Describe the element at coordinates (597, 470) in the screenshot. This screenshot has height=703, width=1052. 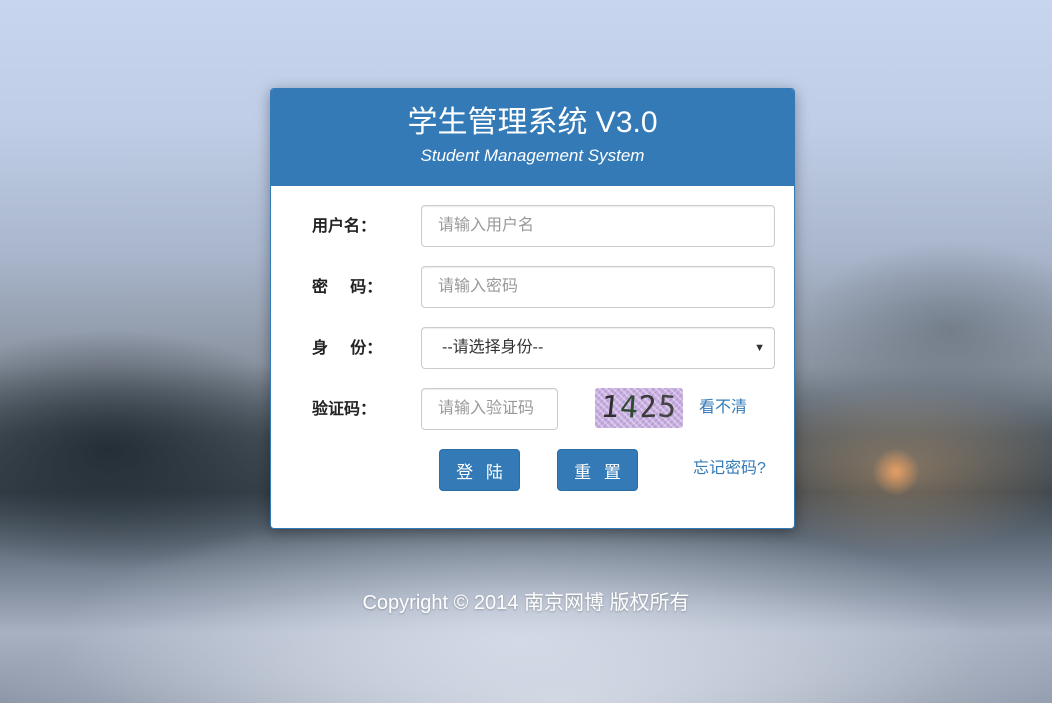
I see `reset-button: 重 置` at that location.